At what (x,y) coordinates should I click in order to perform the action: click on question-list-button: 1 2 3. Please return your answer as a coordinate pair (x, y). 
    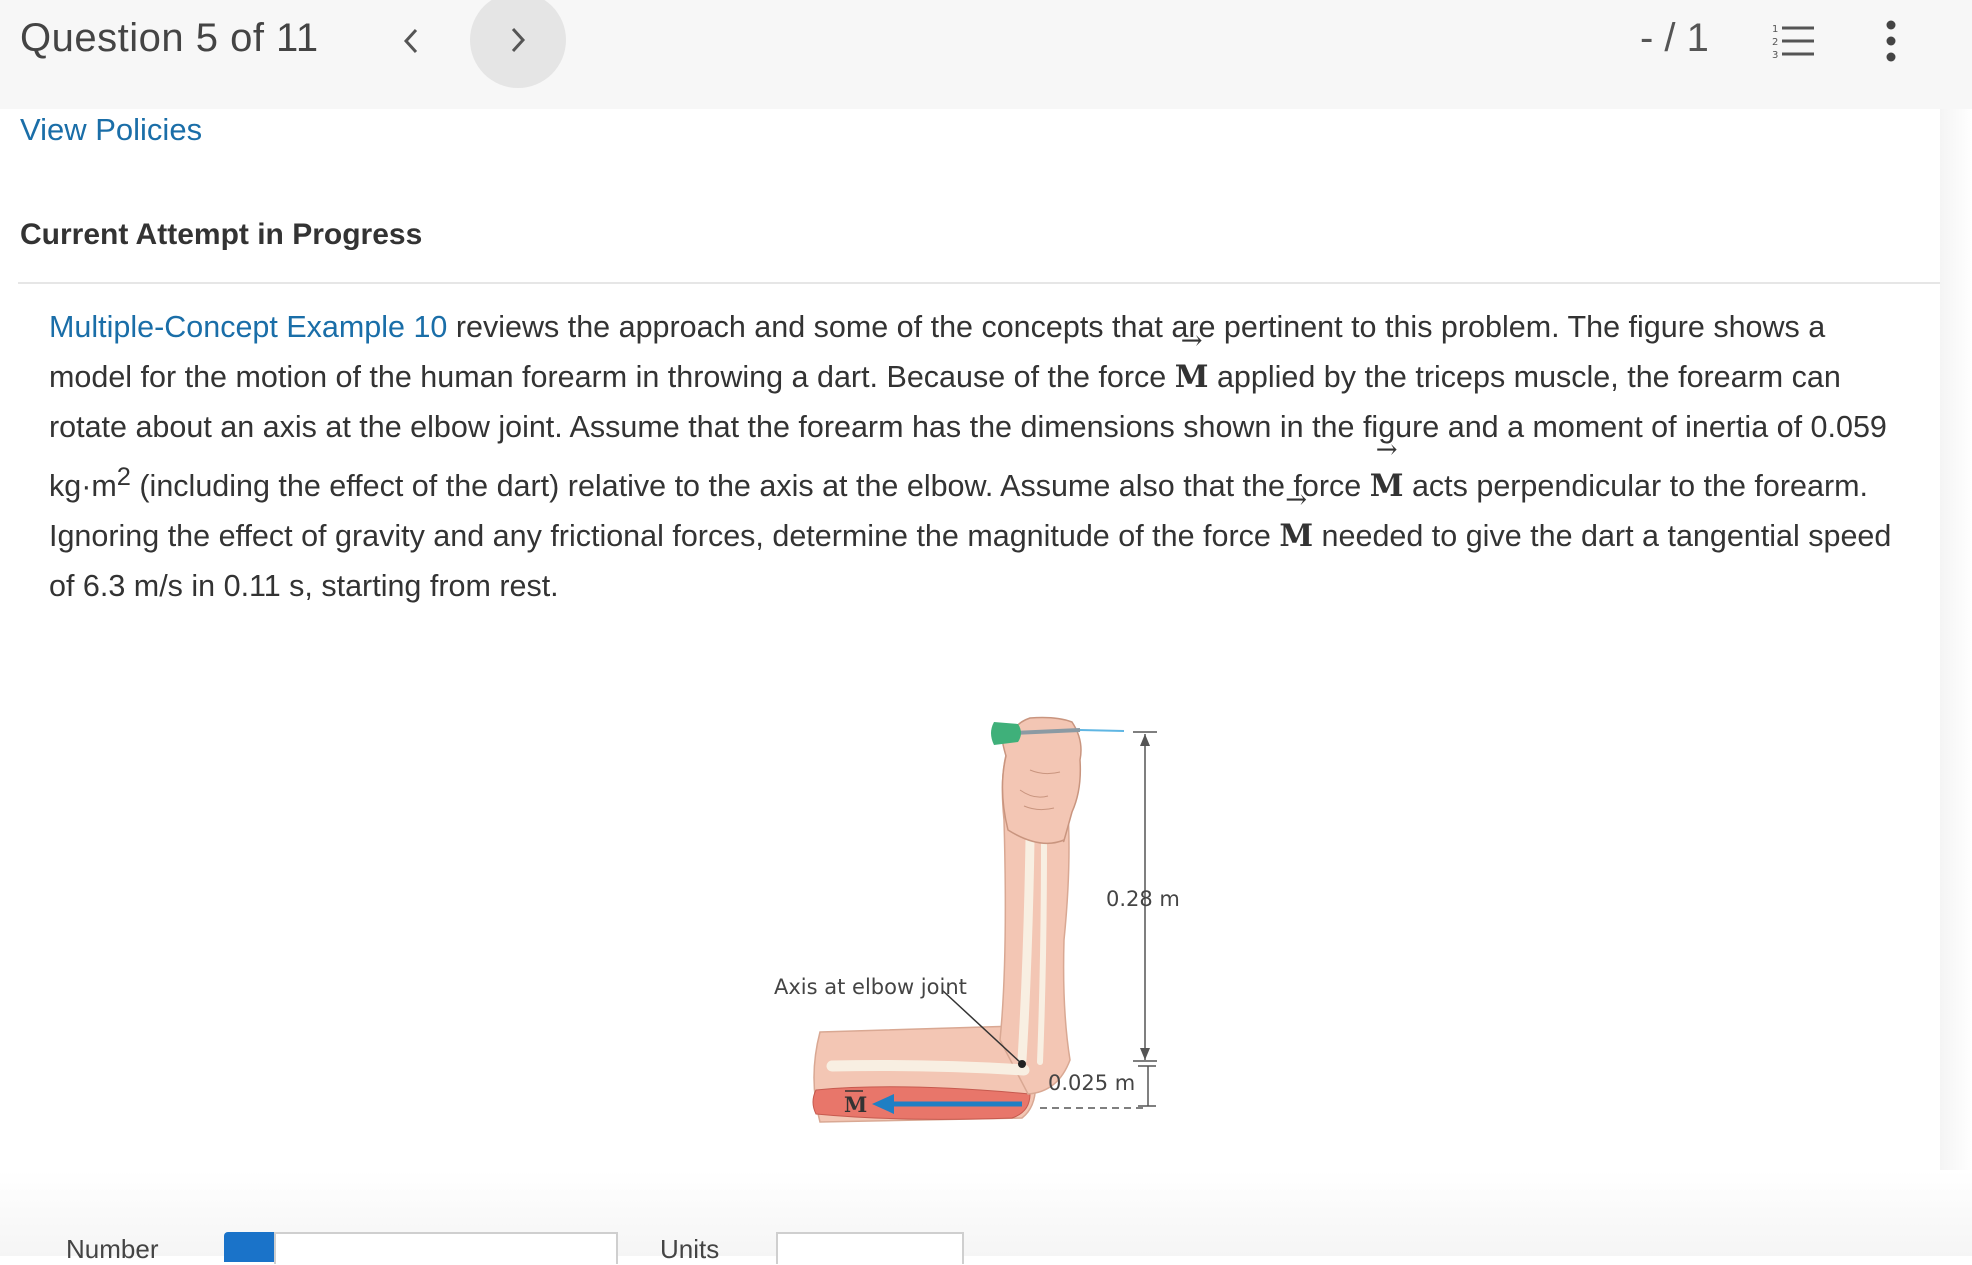
    Looking at the image, I should click on (1795, 40).